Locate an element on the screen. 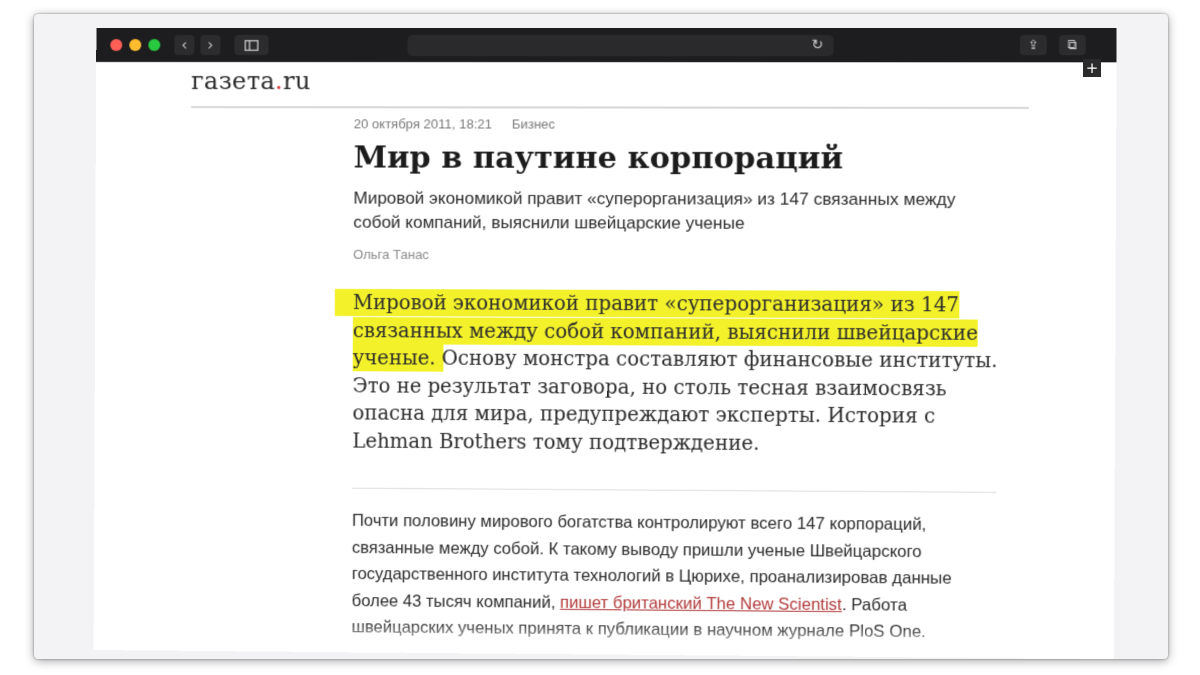  close-window-button is located at coordinates (116, 45).